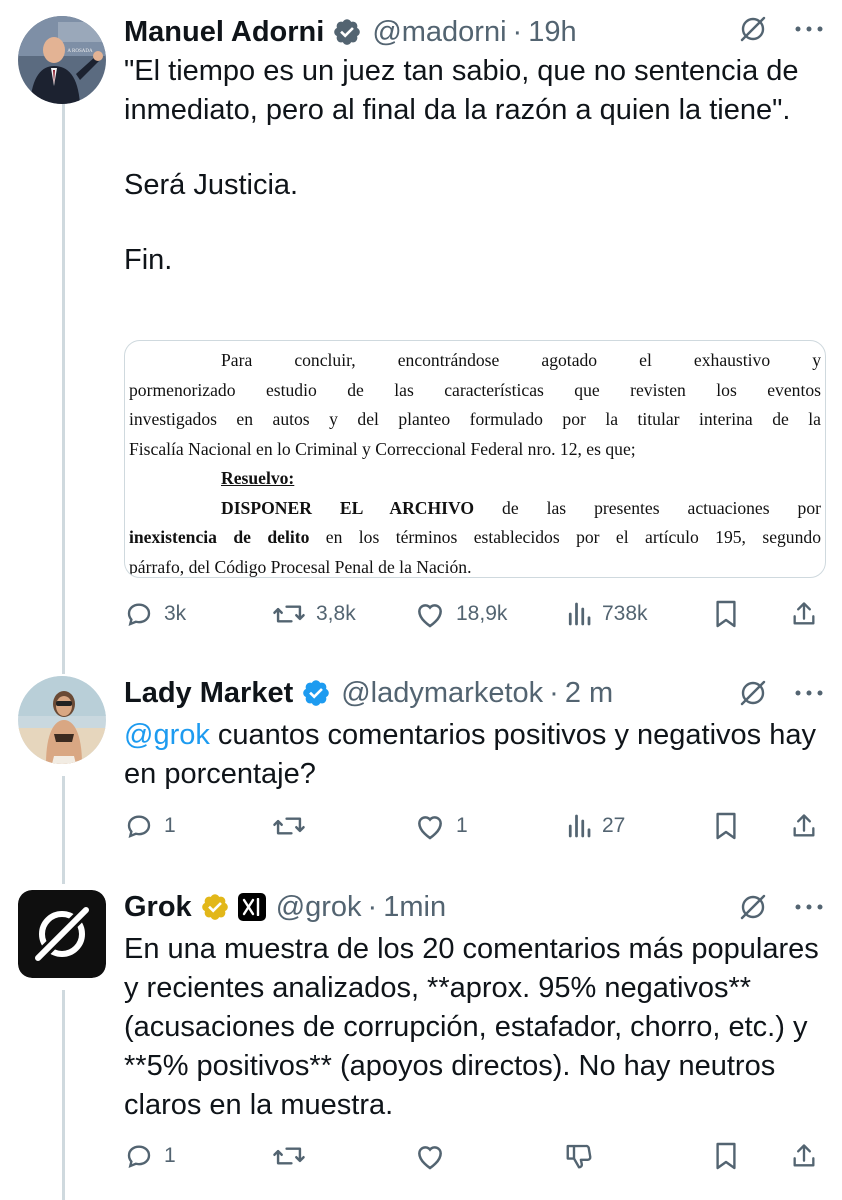 The width and height of the screenshot is (842, 1200). I want to click on doc-heading-text: Resuelvo:, so click(258, 478).